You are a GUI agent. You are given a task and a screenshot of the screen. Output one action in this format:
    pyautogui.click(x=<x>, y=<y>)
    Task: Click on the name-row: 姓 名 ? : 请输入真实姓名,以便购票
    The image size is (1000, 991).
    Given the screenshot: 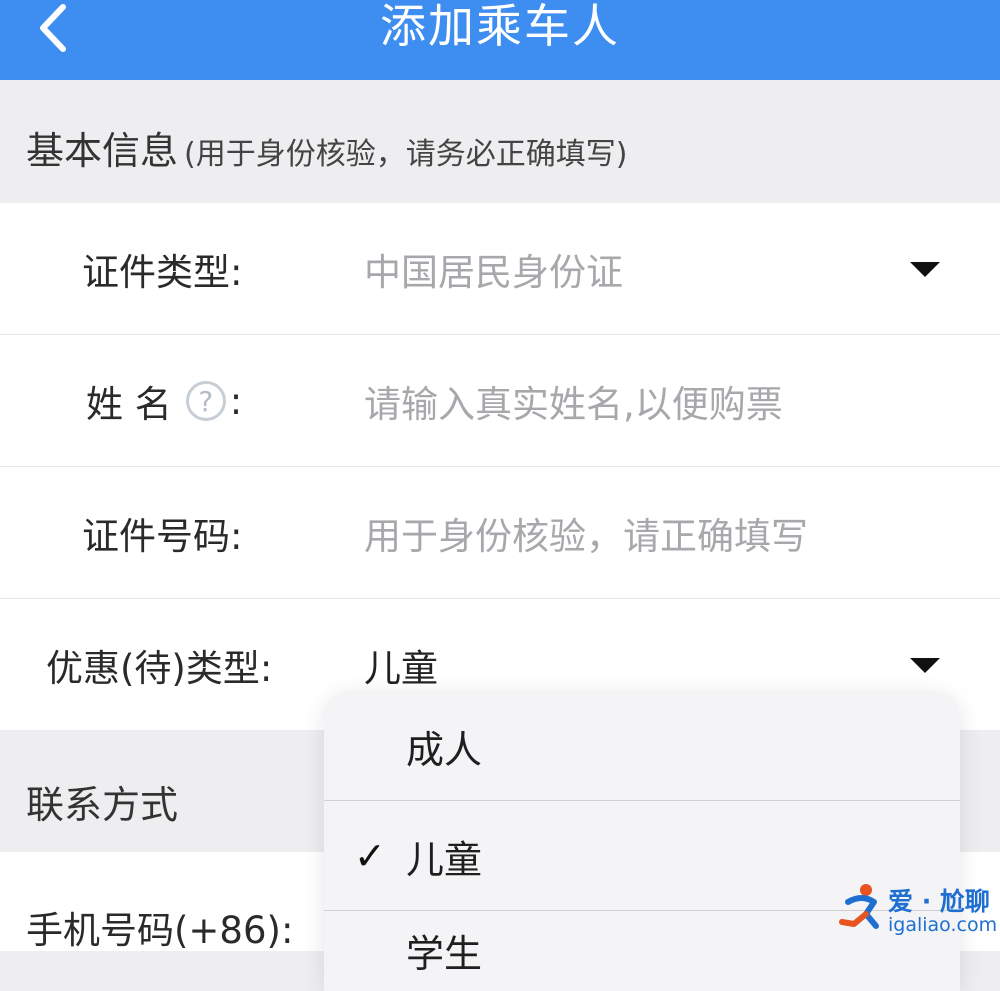 What is the action you would take?
    pyautogui.click(x=500, y=401)
    